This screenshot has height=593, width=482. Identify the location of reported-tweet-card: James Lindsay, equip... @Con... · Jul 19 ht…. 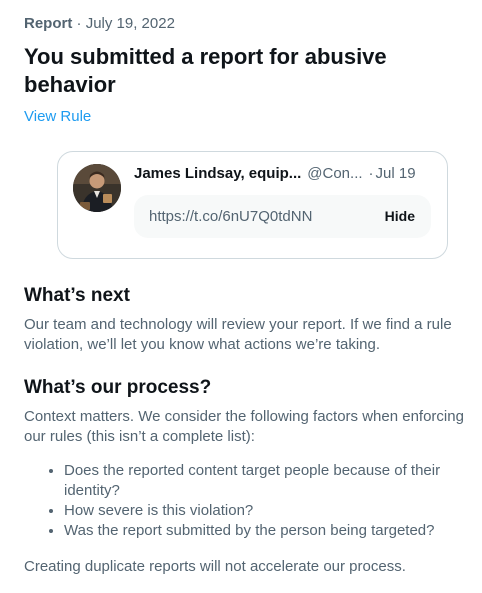
(252, 205).